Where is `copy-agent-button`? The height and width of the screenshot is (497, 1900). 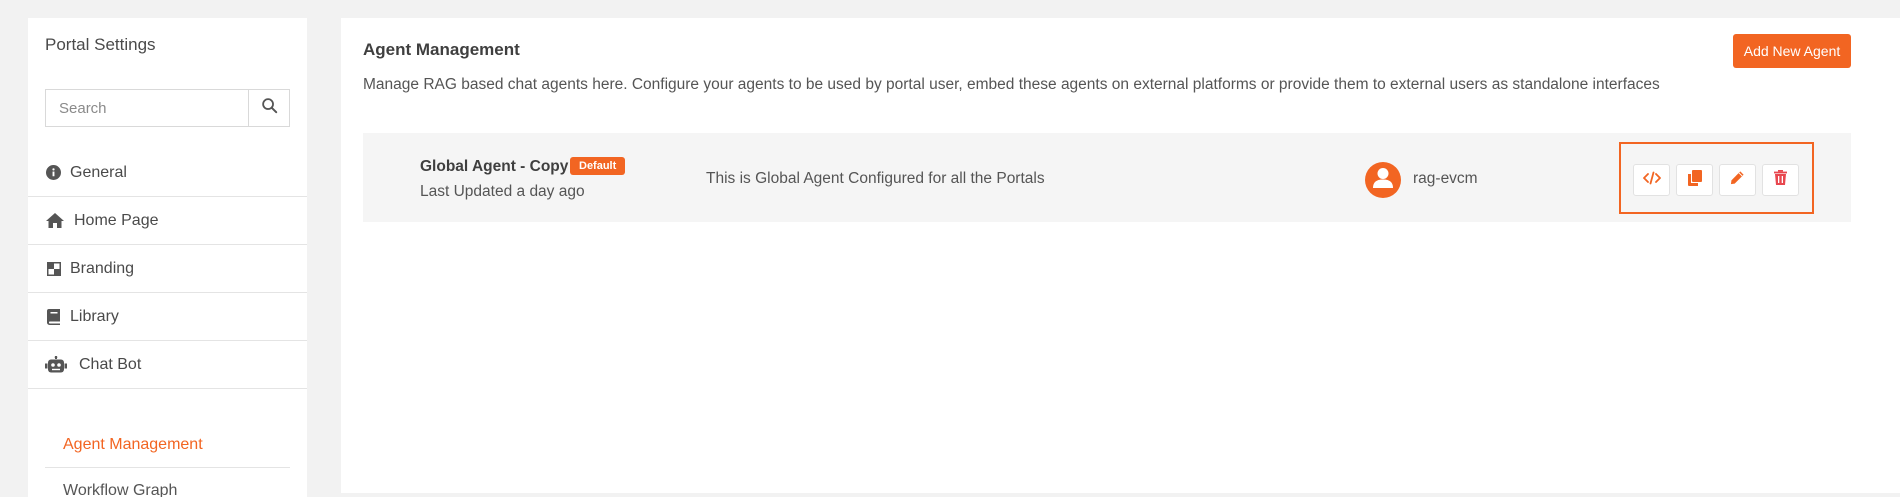 copy-agent-button is located at coordinates (1694, 180).